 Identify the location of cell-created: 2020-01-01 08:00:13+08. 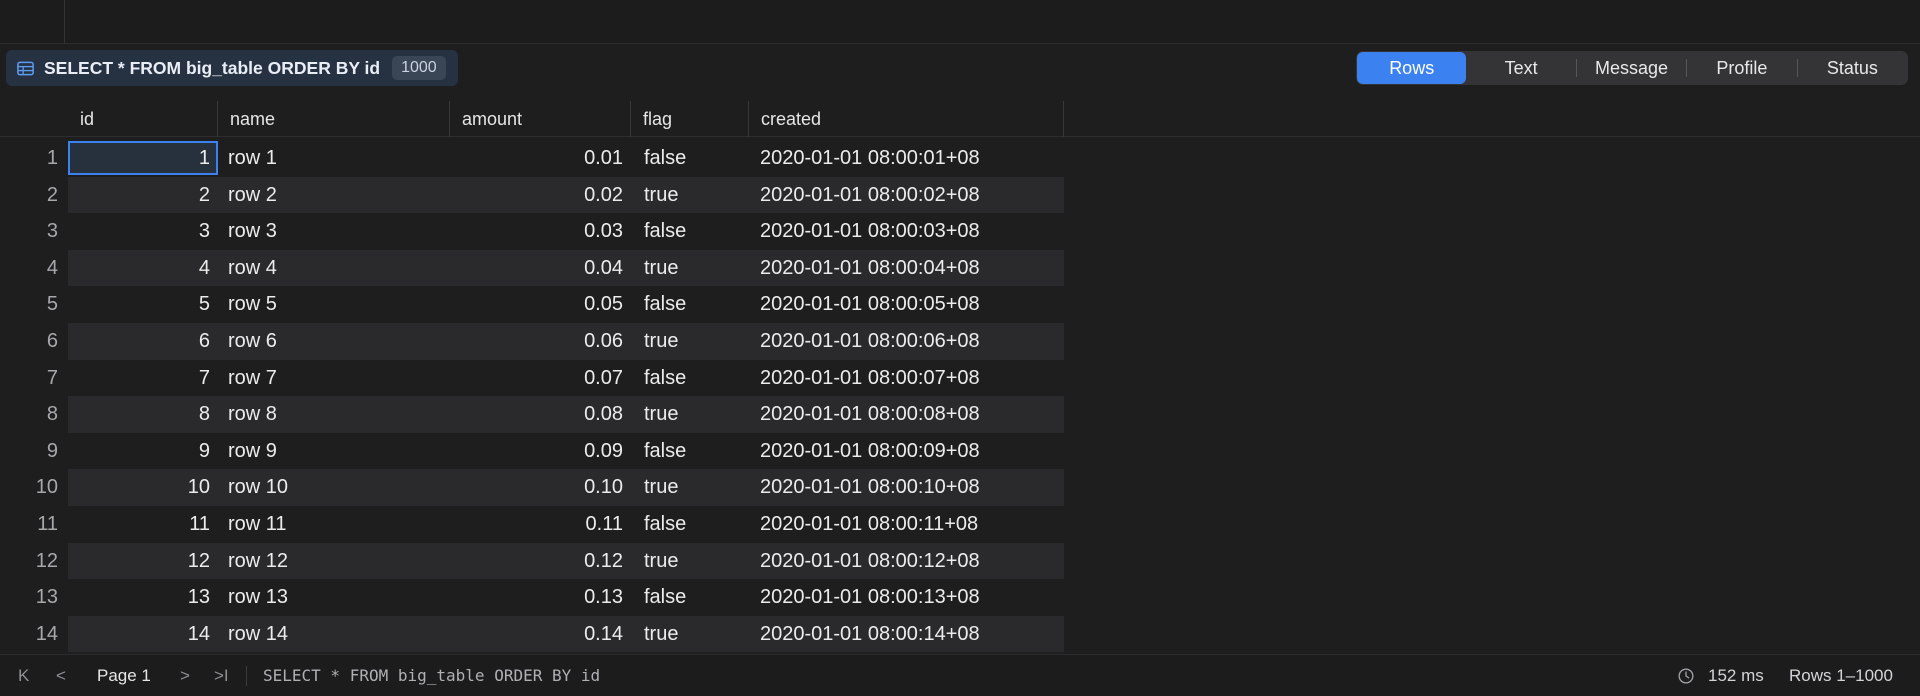
(870, 597).